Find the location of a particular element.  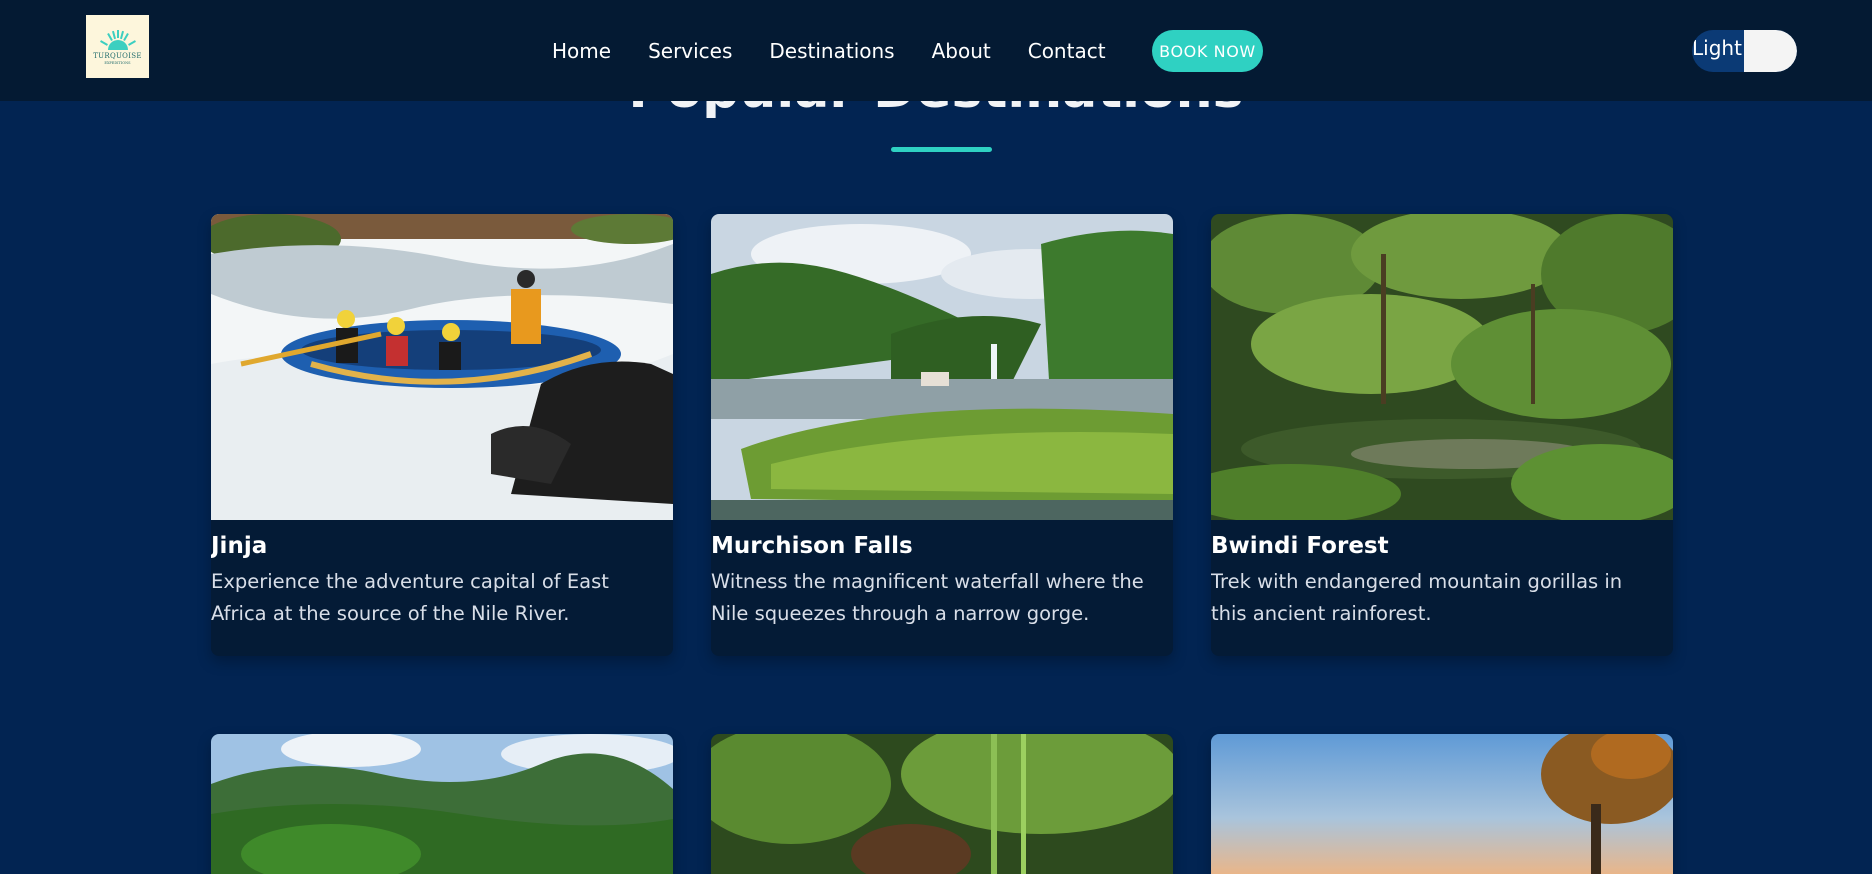

theme-toggle-knob is located at coordinates (1770, 51).